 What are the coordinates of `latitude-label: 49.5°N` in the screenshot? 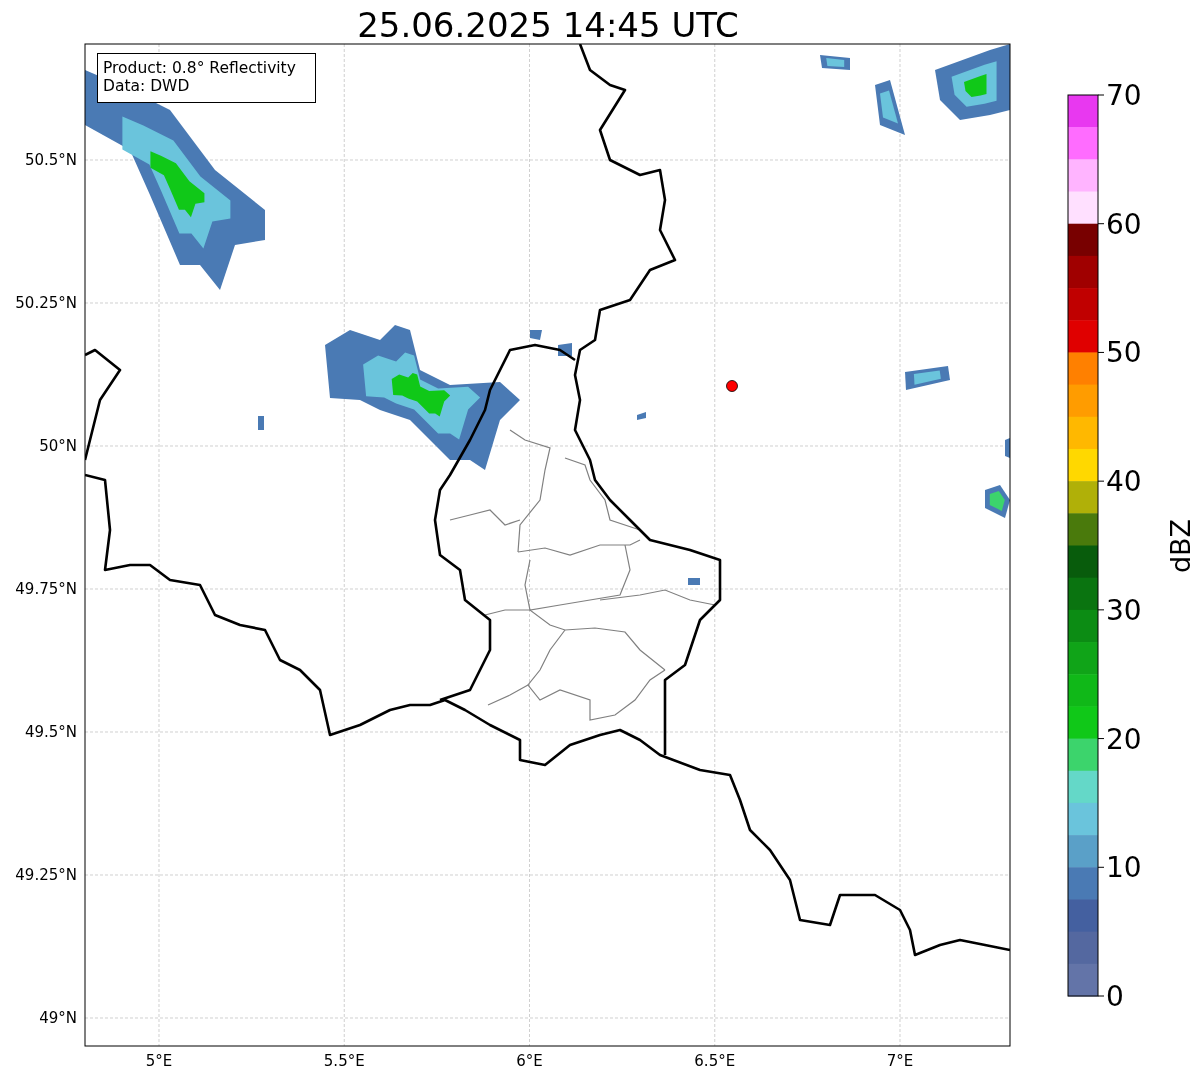 It's located at (50, 732).